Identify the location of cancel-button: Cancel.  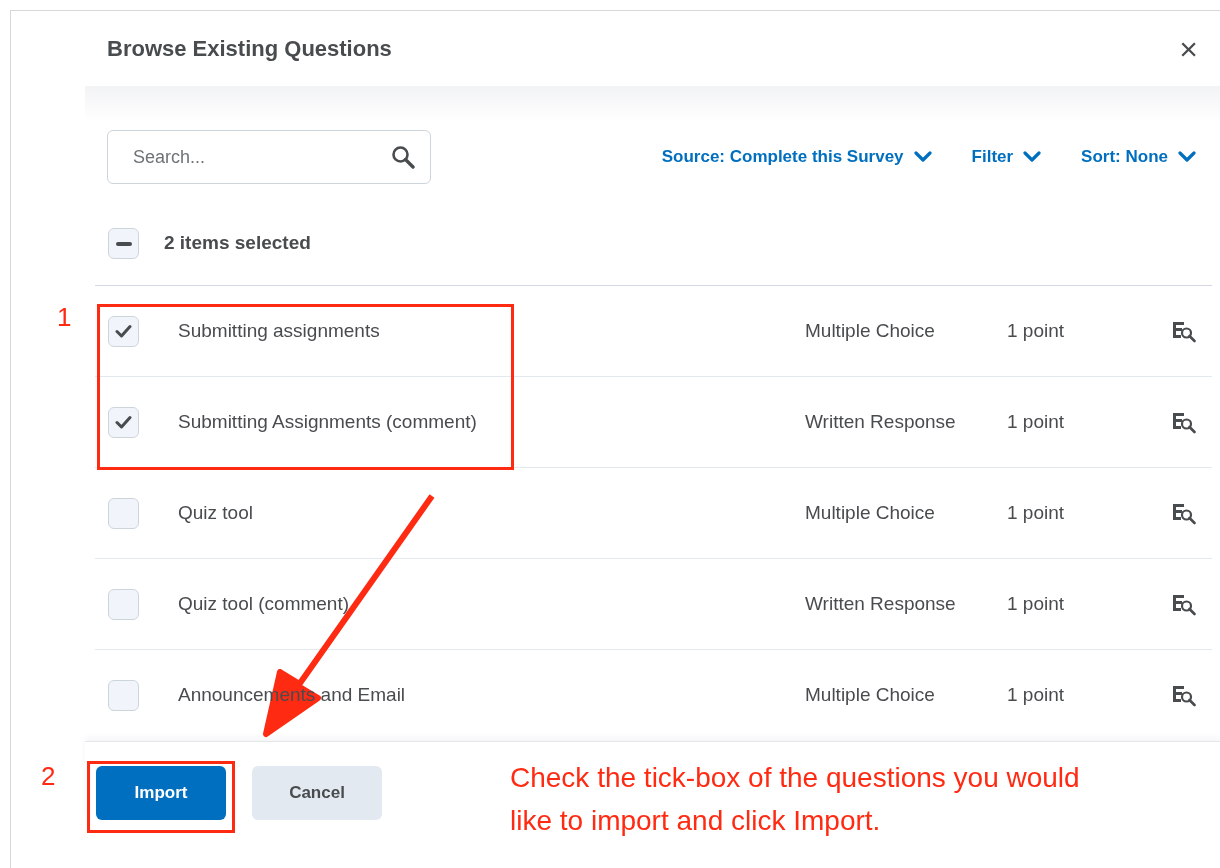
(317, 793).